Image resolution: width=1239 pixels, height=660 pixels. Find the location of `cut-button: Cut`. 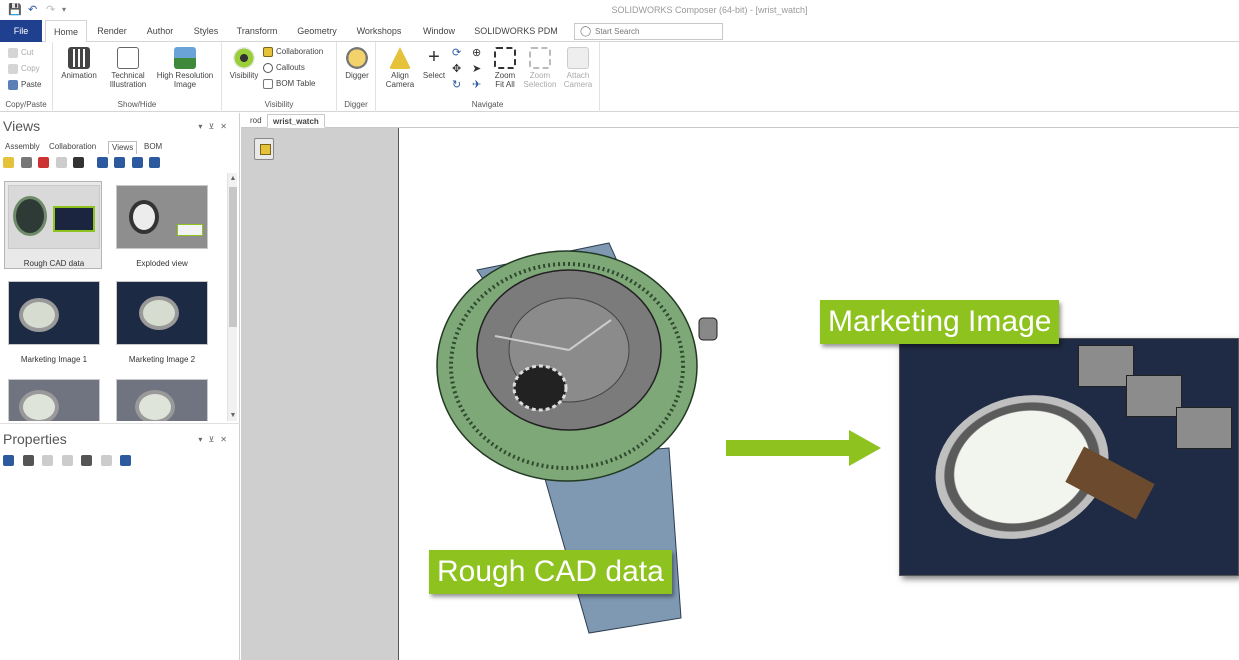

cut-button: Cut is located at coordinates (20, 53).